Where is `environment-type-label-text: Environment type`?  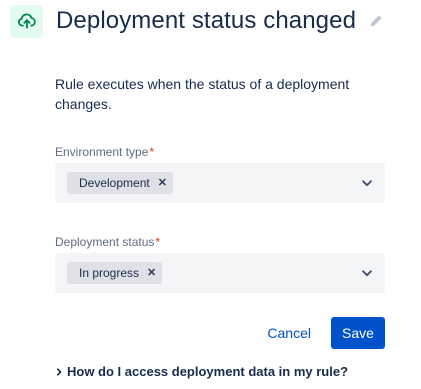 environment-type-label-text: Environment type is located at coordinates (102, 152).